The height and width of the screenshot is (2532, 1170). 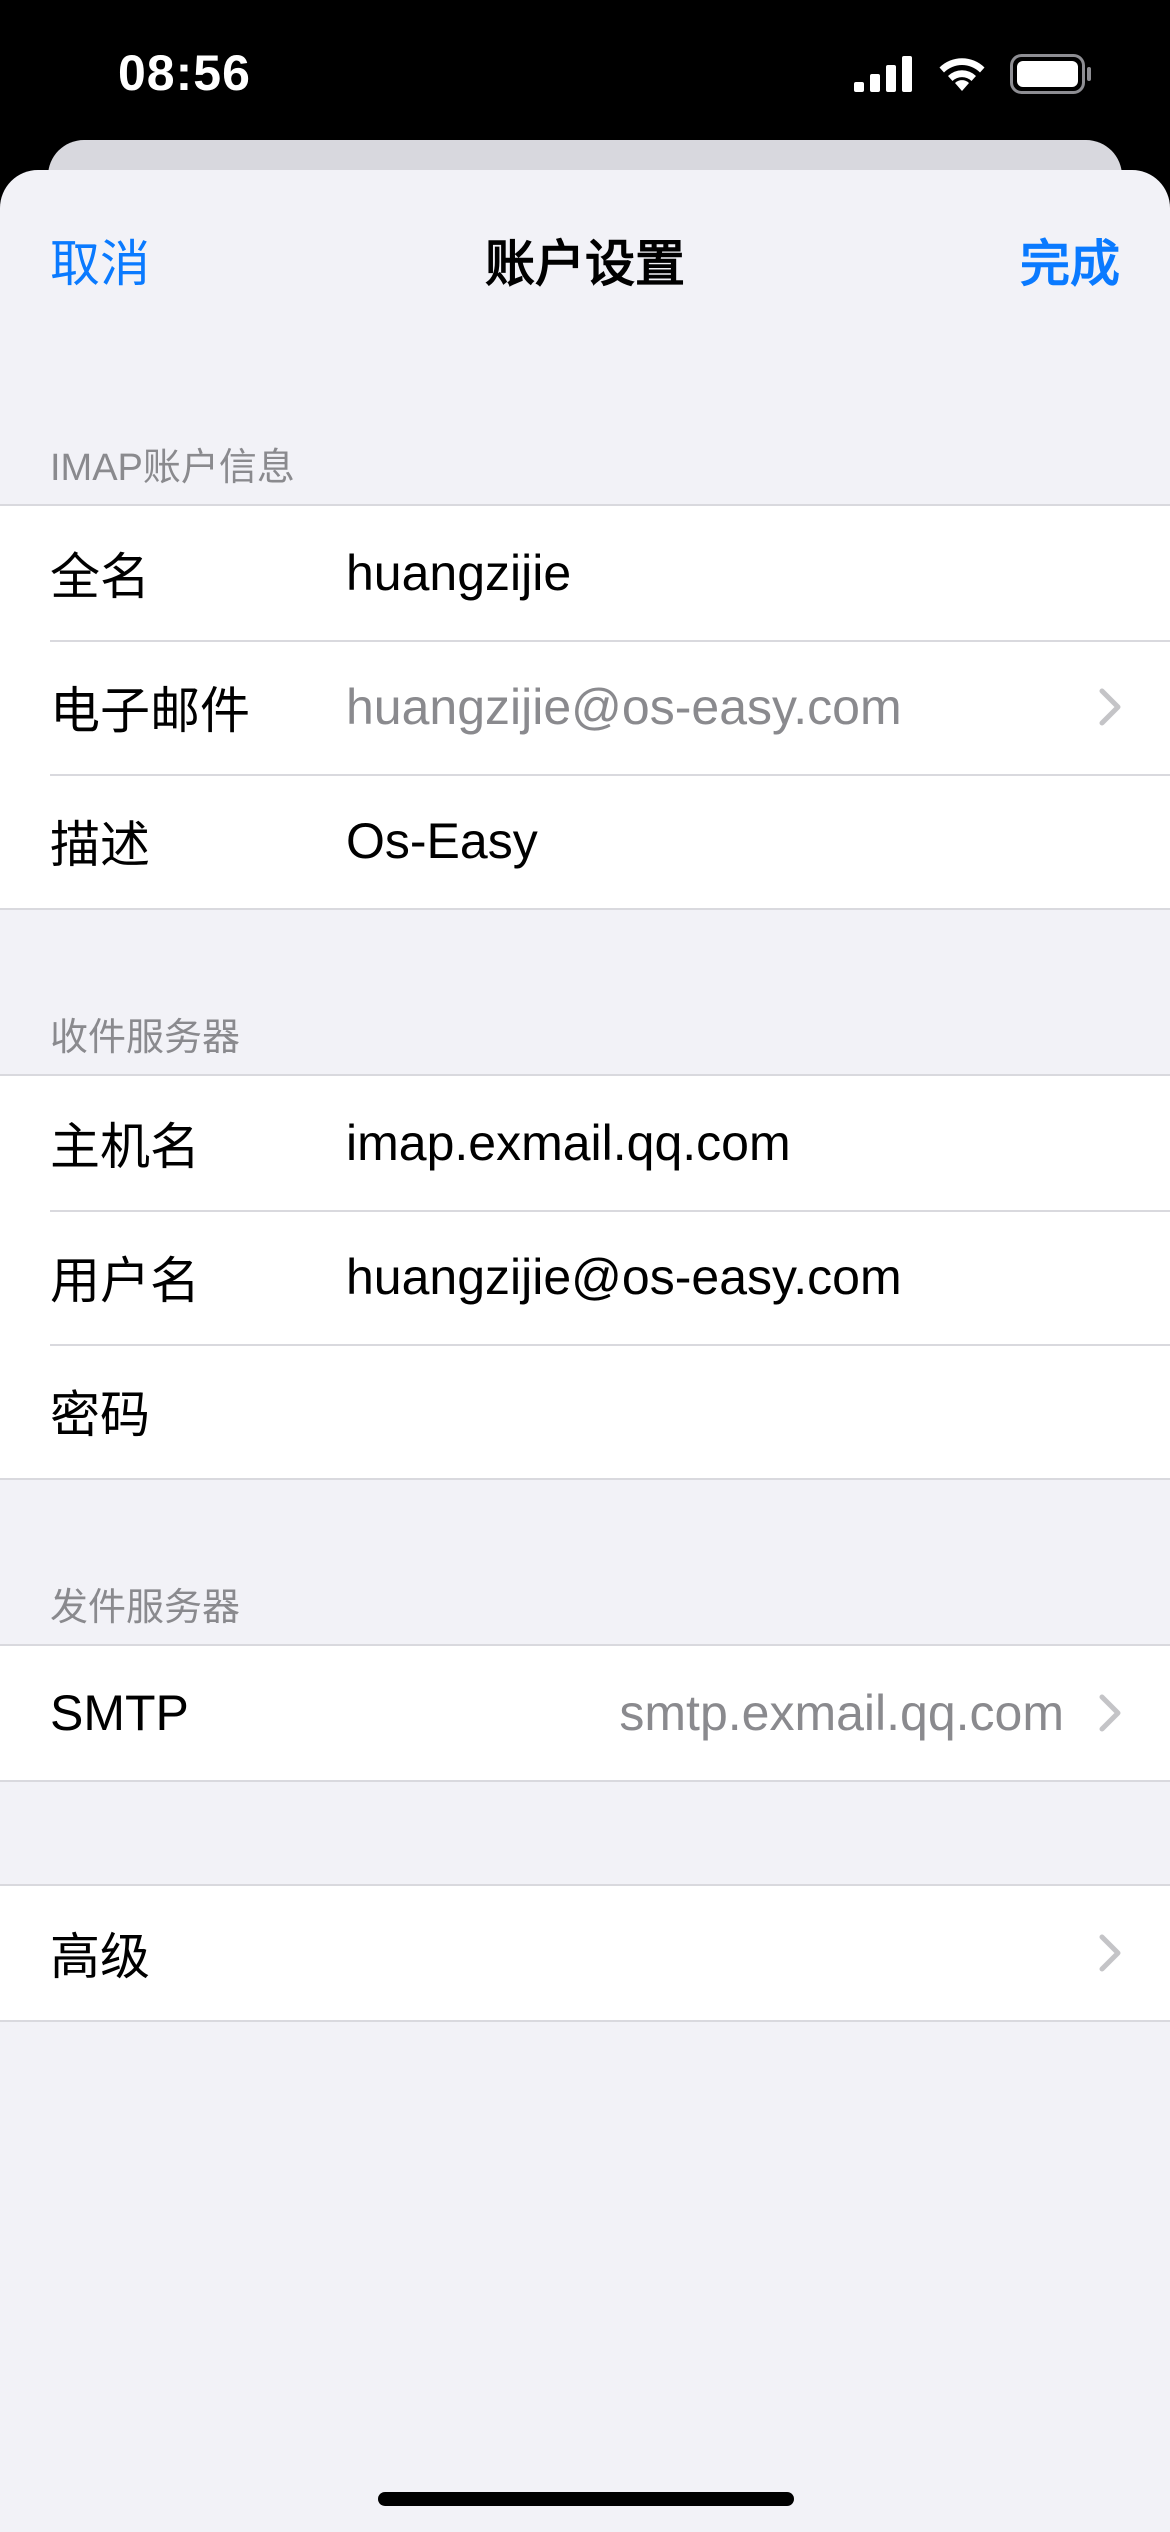 I want to click on password-row: 密码, so click(x=585, y=1411).